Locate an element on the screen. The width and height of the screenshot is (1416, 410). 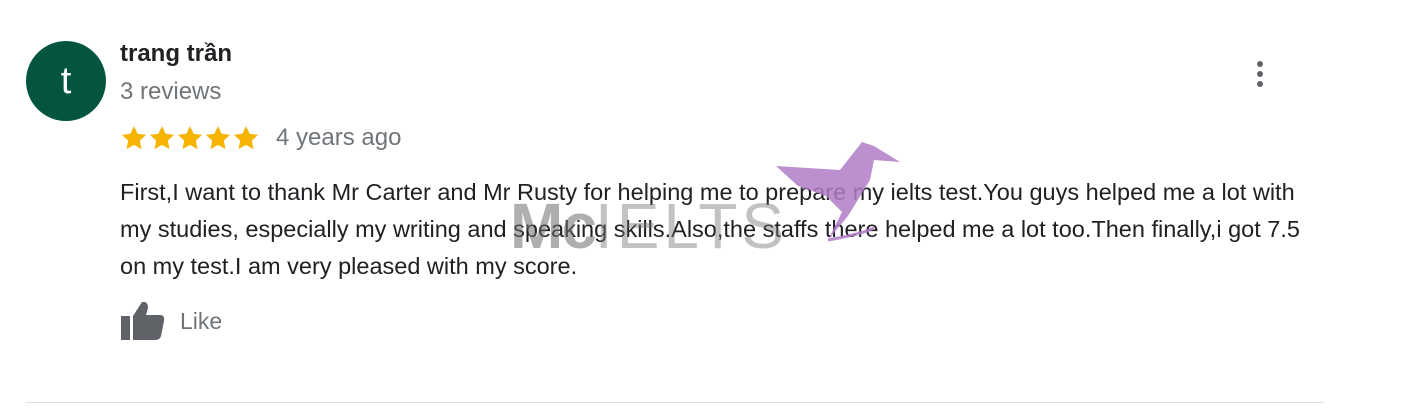
thumbs-up-icon is located at coordinates (143, 320).